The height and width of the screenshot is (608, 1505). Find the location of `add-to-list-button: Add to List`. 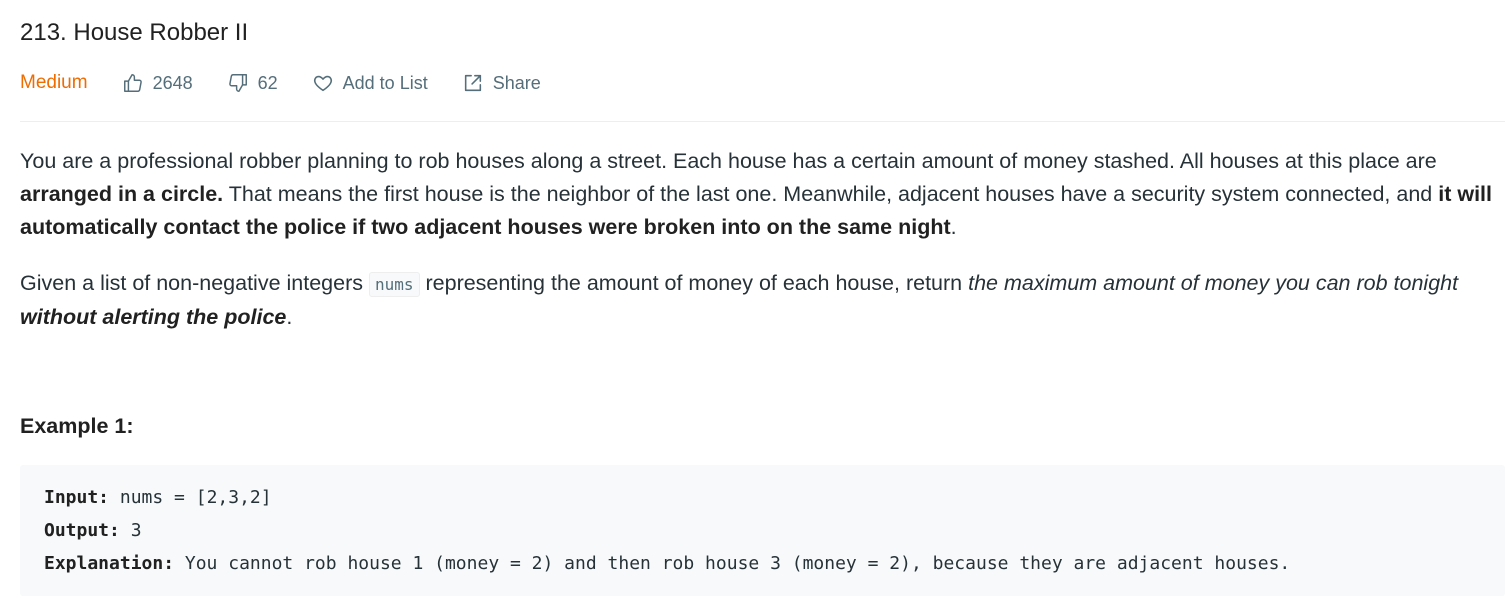

add-to-list-button: Add to List is located at coordinates (370, 83).